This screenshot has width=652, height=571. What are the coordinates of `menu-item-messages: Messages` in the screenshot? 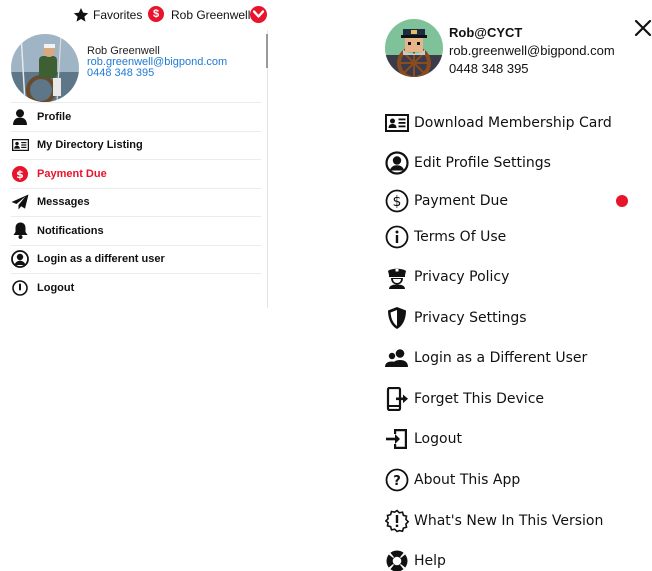 It's located at (136, 202).